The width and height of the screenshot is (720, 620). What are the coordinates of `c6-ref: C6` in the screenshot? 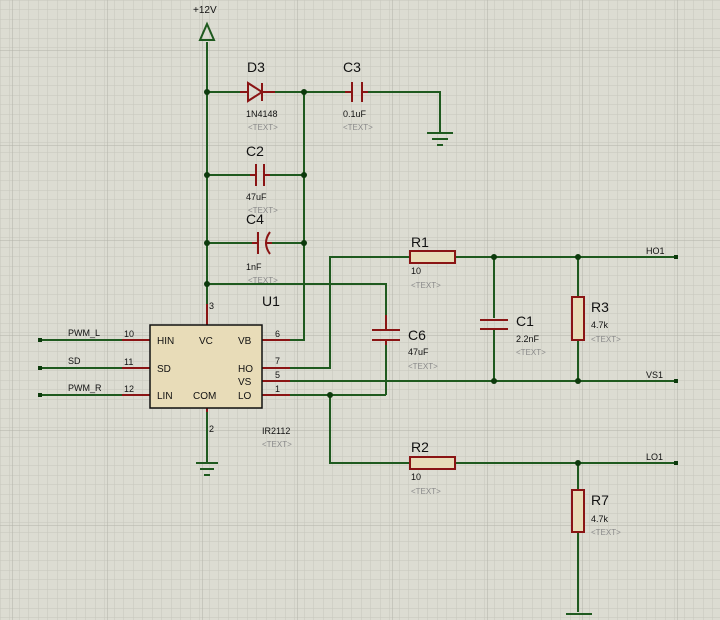 It's located at (417, 335).